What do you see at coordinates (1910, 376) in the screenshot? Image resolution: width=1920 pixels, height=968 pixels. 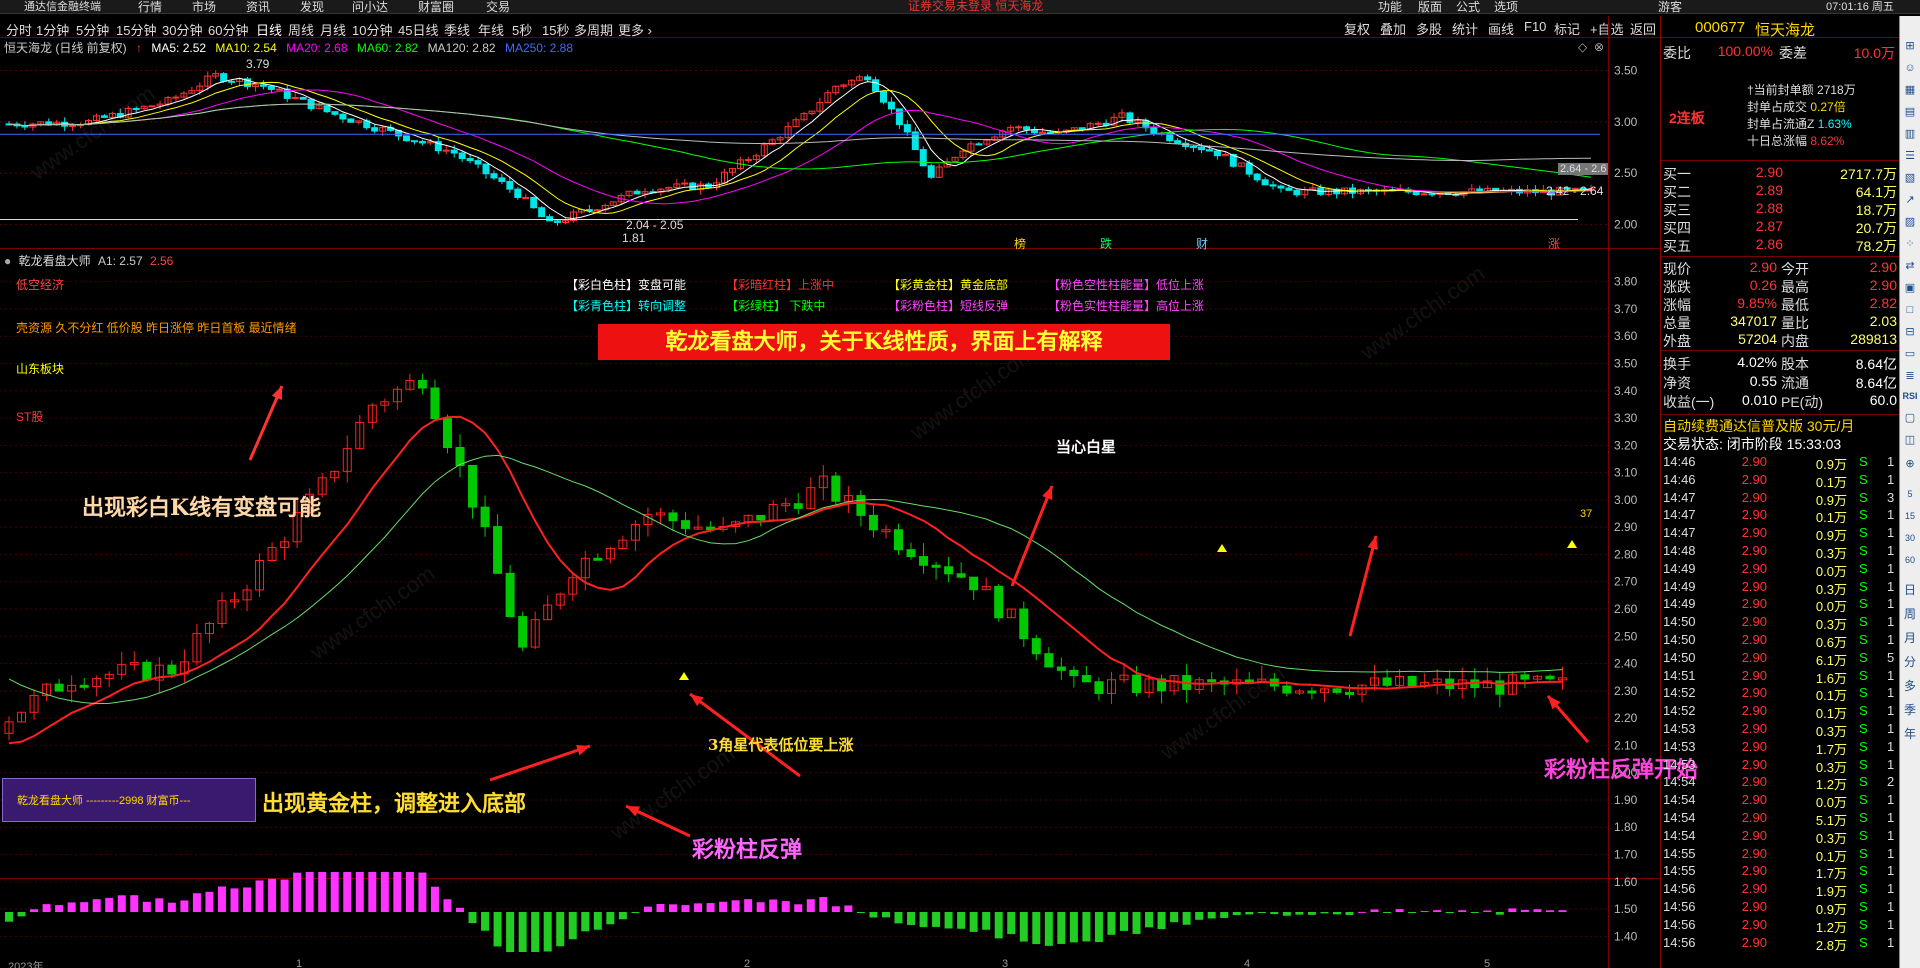 I see `stack-icon: ≣` at bounding box center [1910, 376].